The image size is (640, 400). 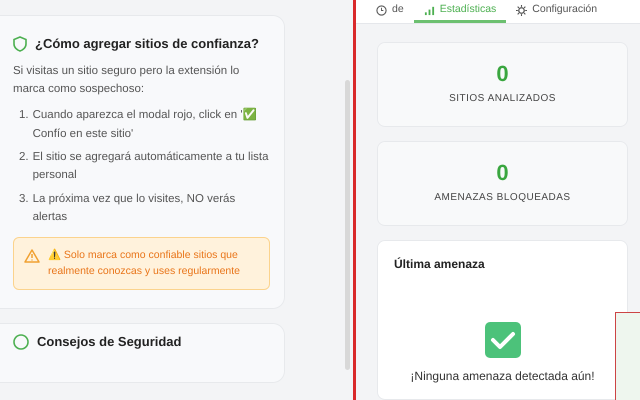 I want to click on tab: de, so click(x=390, y=11).